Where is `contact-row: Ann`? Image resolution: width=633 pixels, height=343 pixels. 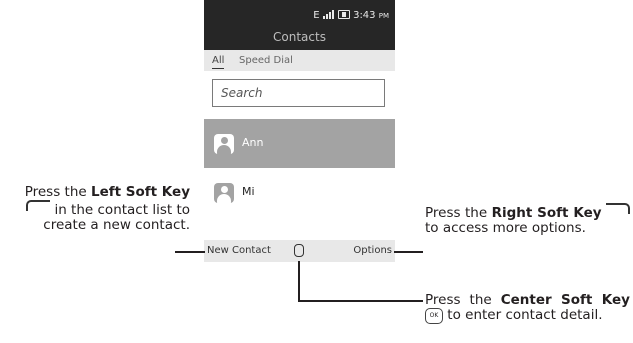 contact-row: Ann is located at coordinates (299, 144).